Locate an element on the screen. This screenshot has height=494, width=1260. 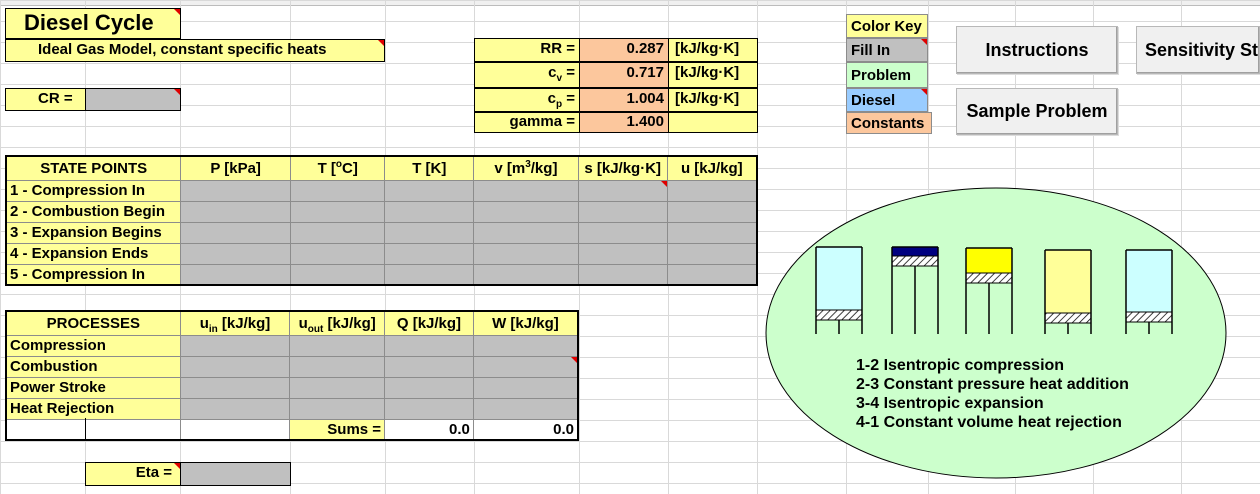
table-row: 5 - Compression In is located at coordinates (381, 274).